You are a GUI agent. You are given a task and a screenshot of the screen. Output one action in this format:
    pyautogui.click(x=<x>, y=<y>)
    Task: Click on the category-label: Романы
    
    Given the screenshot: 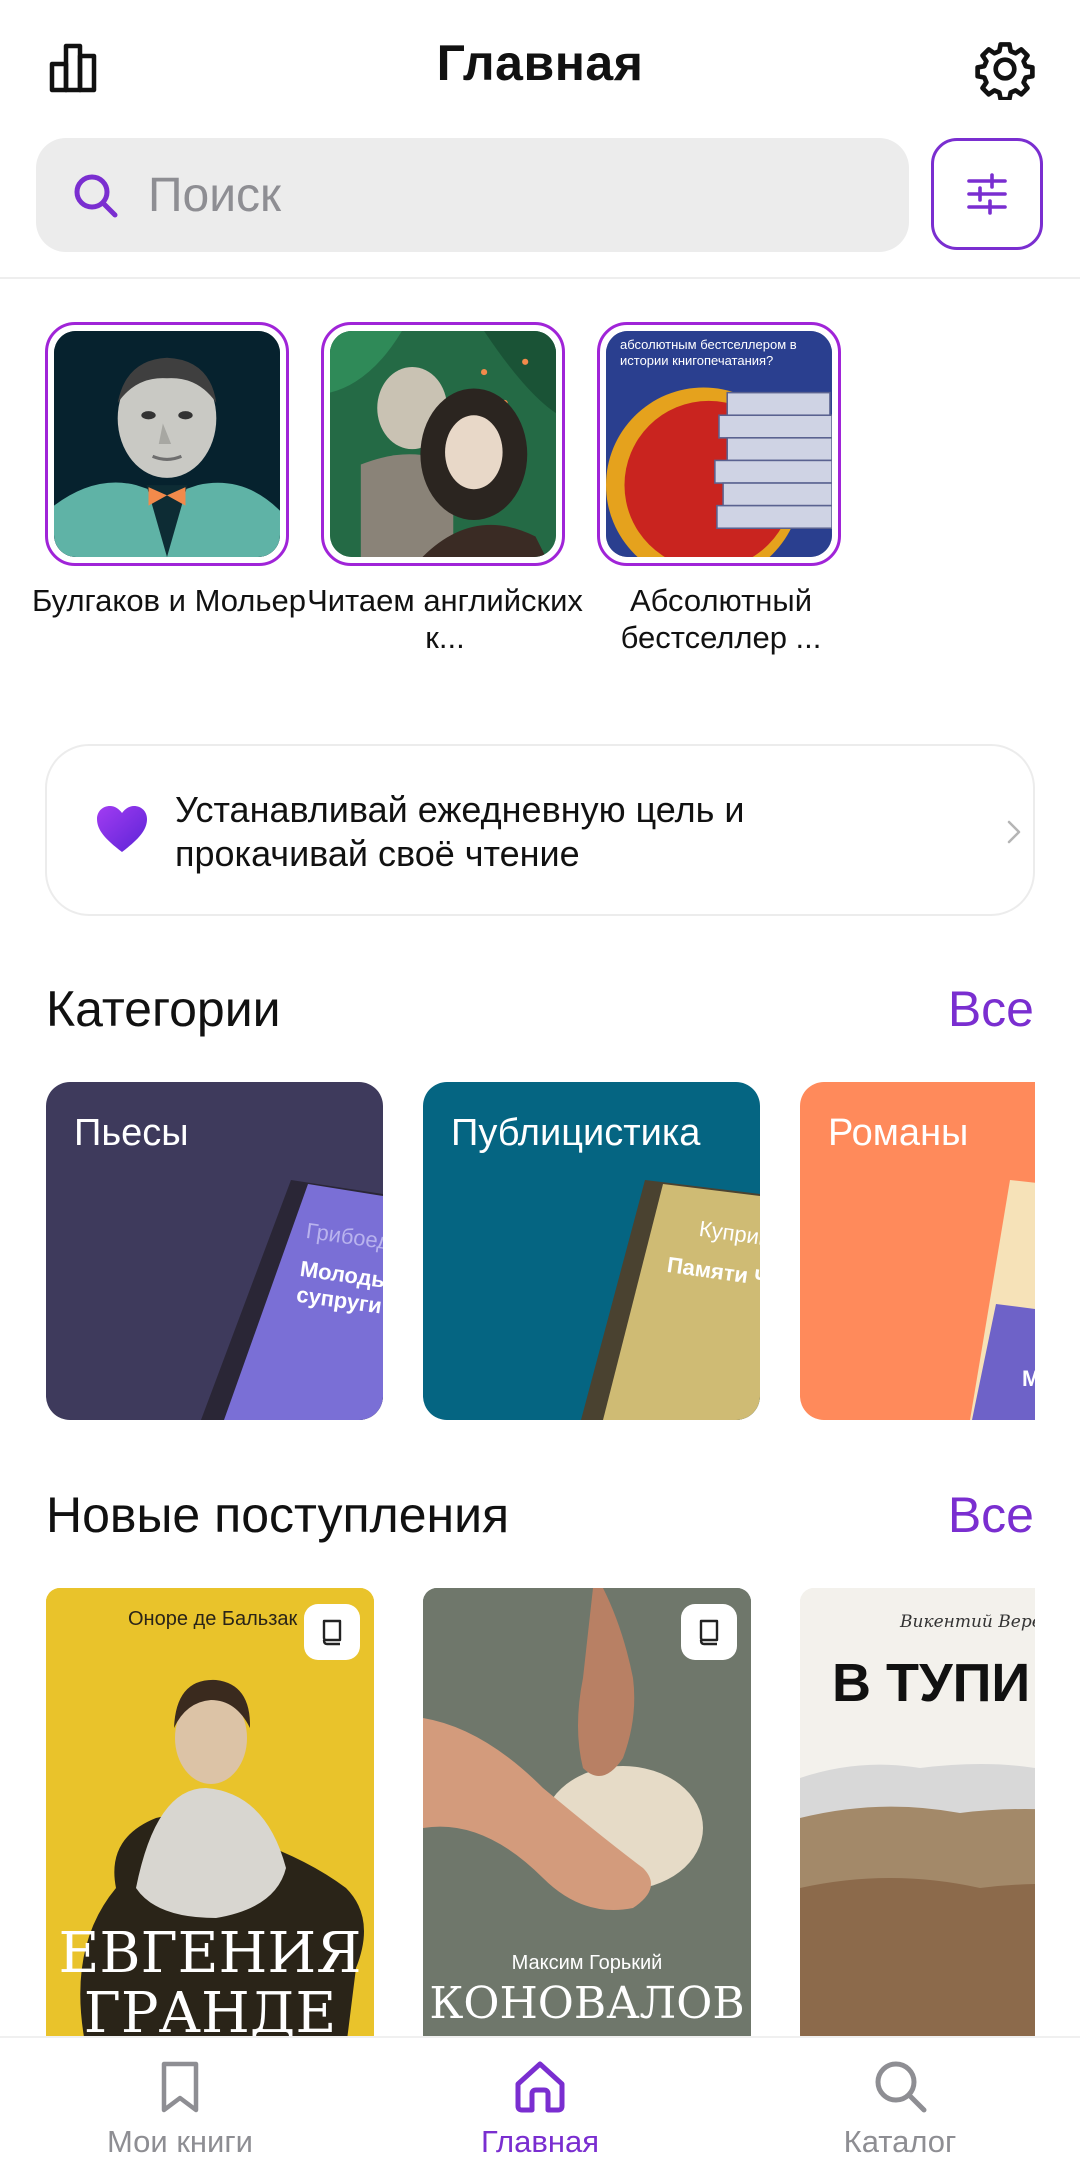 What is the action you would take?
    pyautogui.click(x=898, y=1133)
    